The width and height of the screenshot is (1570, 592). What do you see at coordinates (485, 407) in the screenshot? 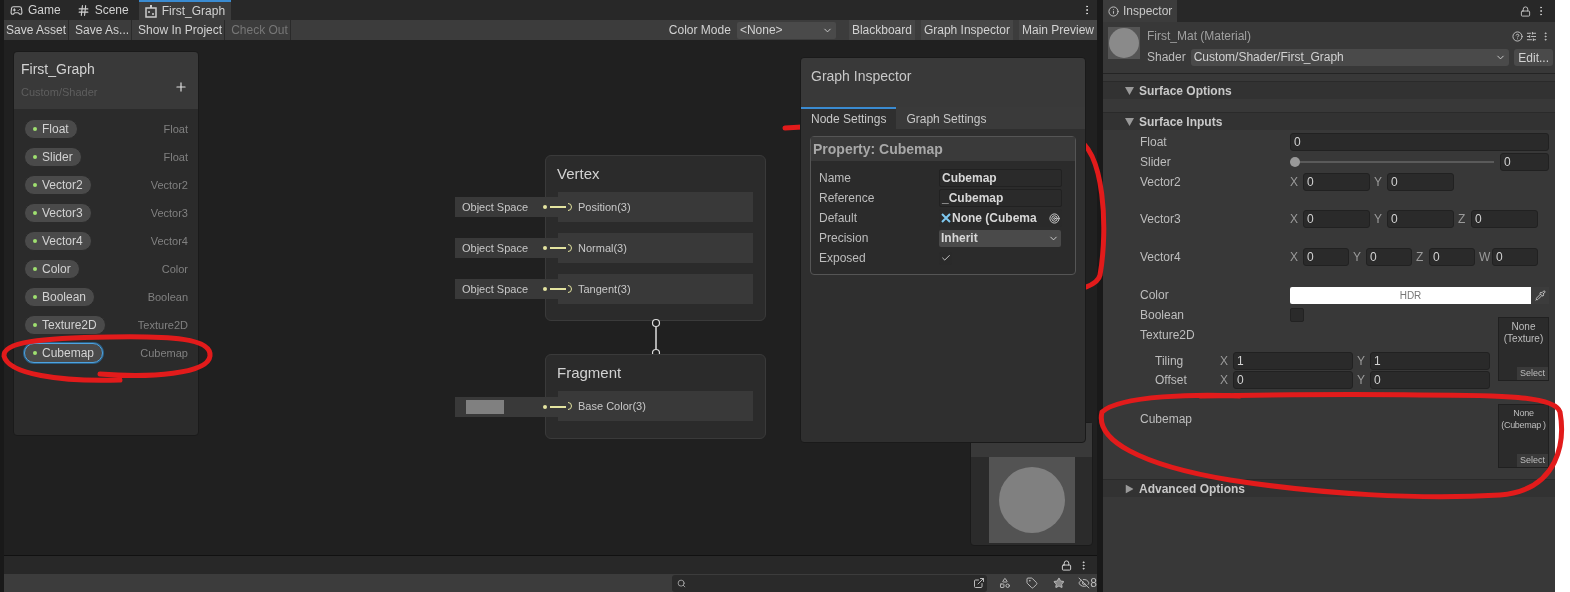
I see `color-swatch` at bounding box center [485, 407].